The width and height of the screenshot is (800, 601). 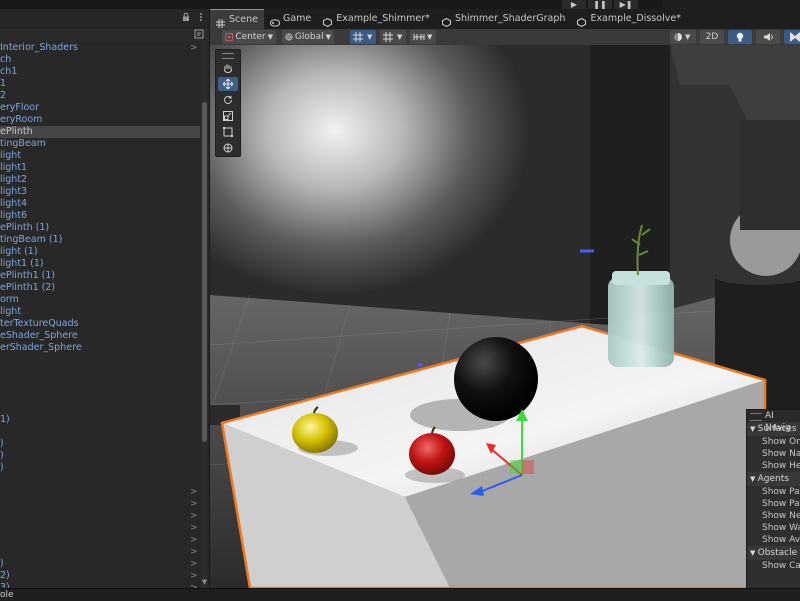 What do you see at coordinates (773, 553) in the screenshot?
I see `ai-nav-section: ▼ Obstacle` at bounding box center [773, 553].